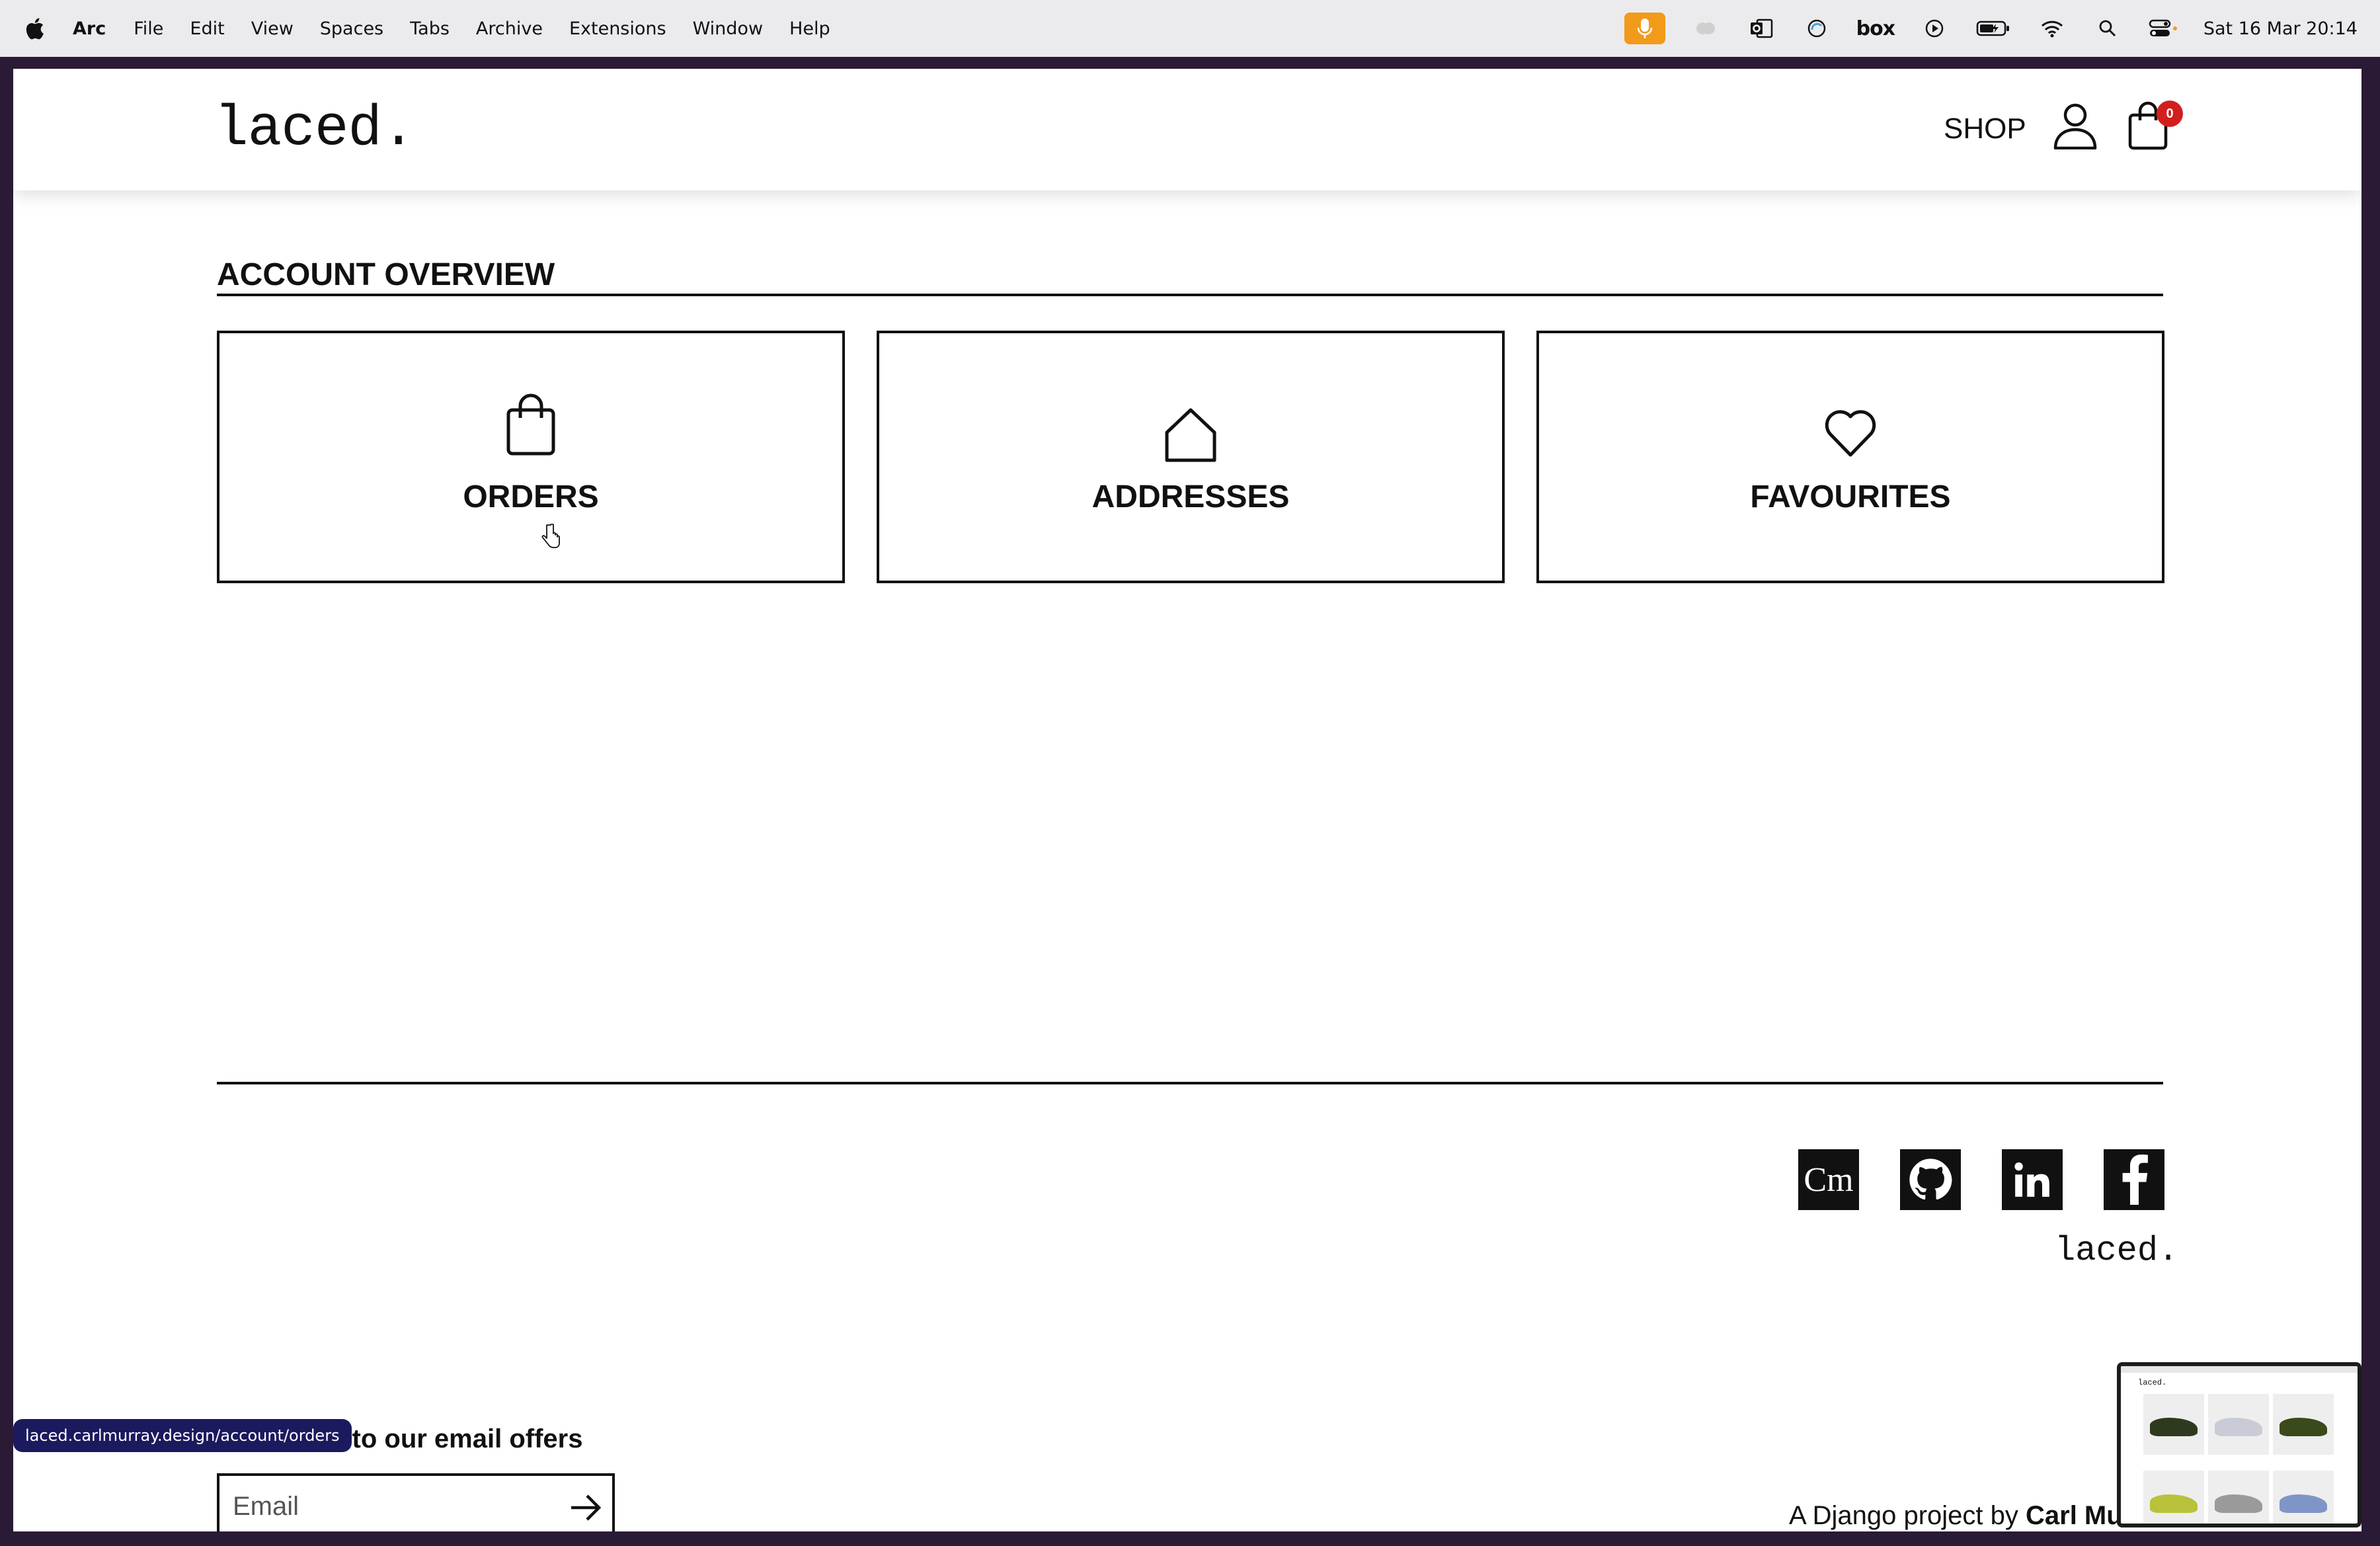  I want to click on carl-murray-link: Cm, so click(1828, 1179).